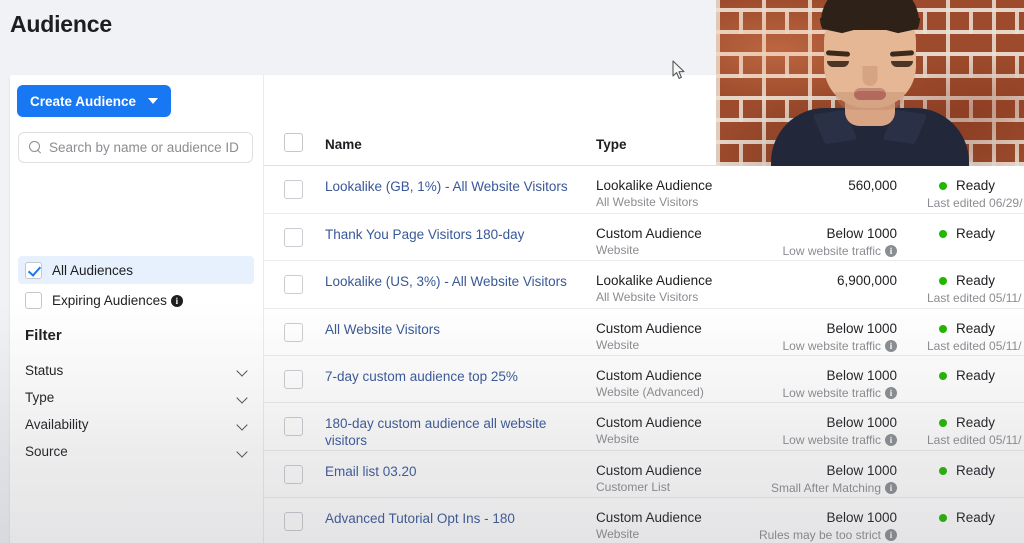  I want to click on audience-name-link: Advanced Tutorial Opt Ins - 180, so click(452, 518).